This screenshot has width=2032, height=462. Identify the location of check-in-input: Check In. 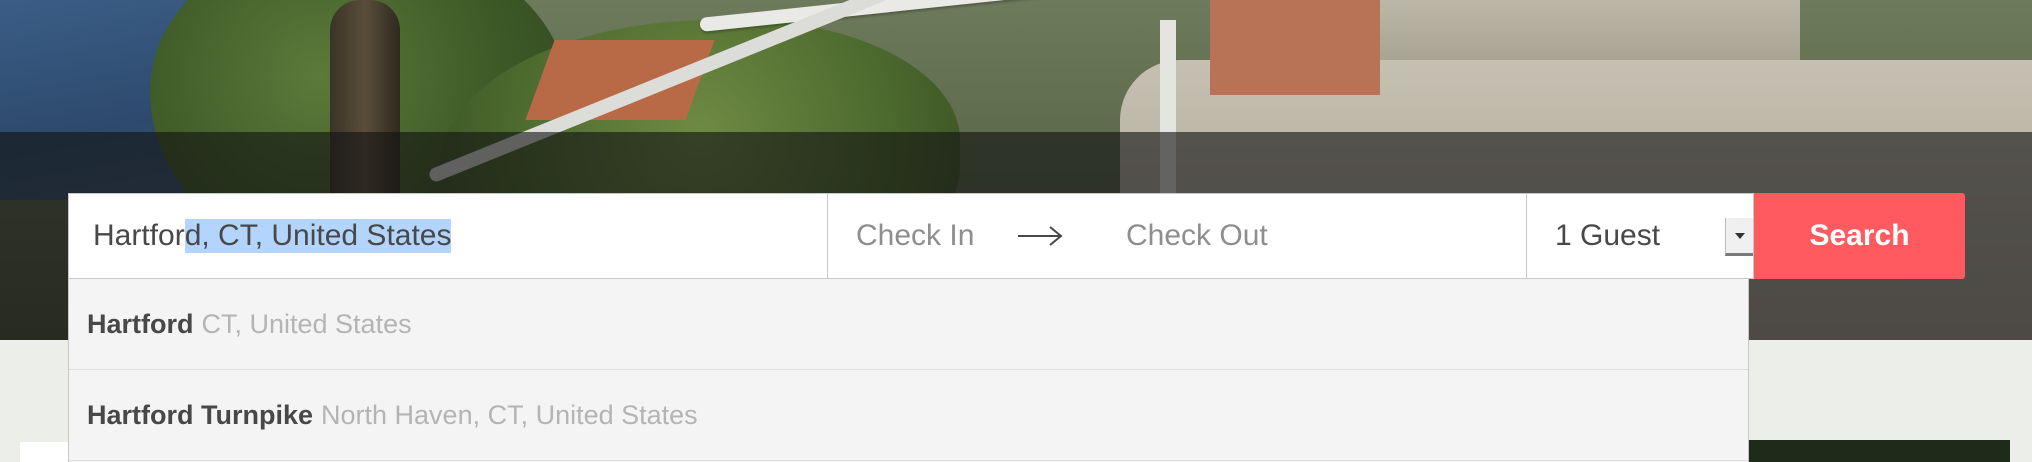
(936, 236).